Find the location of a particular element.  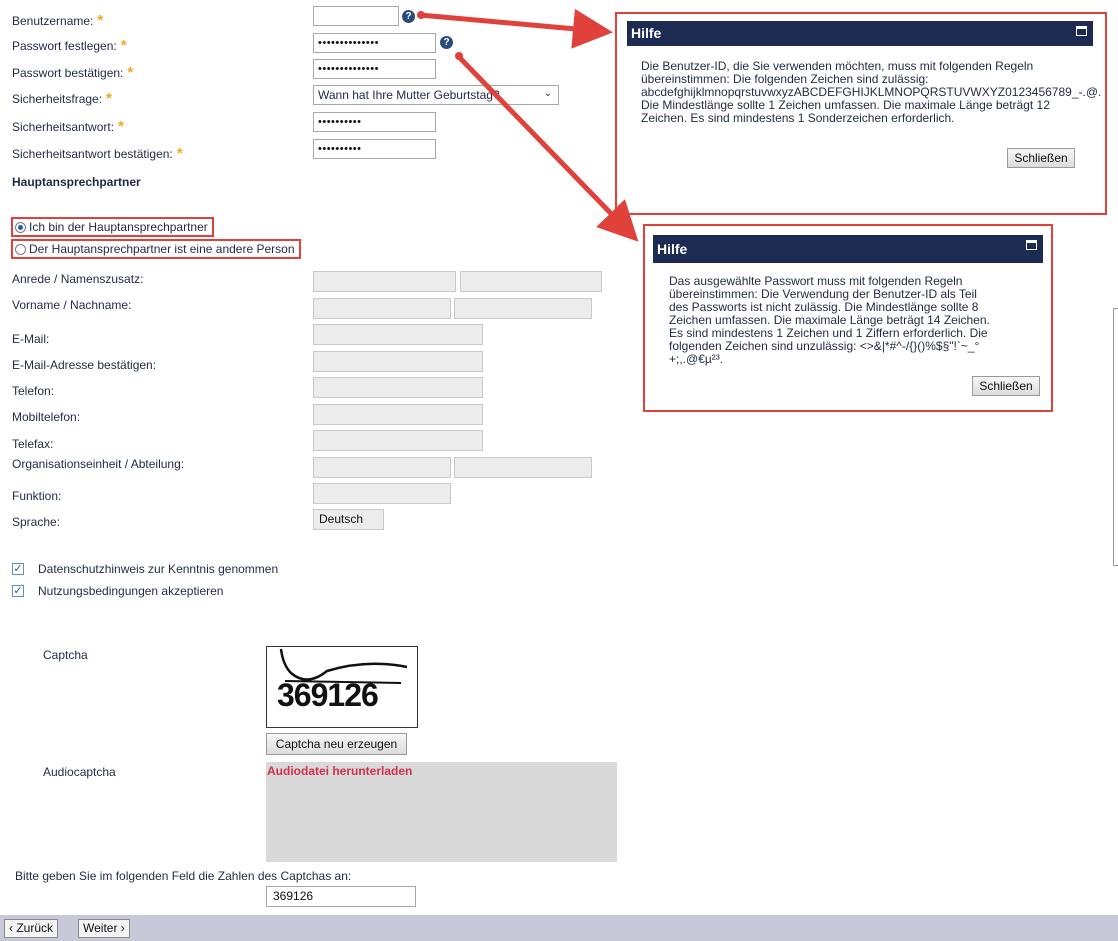

next-button: Weiter › is located at coordinates (104, 928).